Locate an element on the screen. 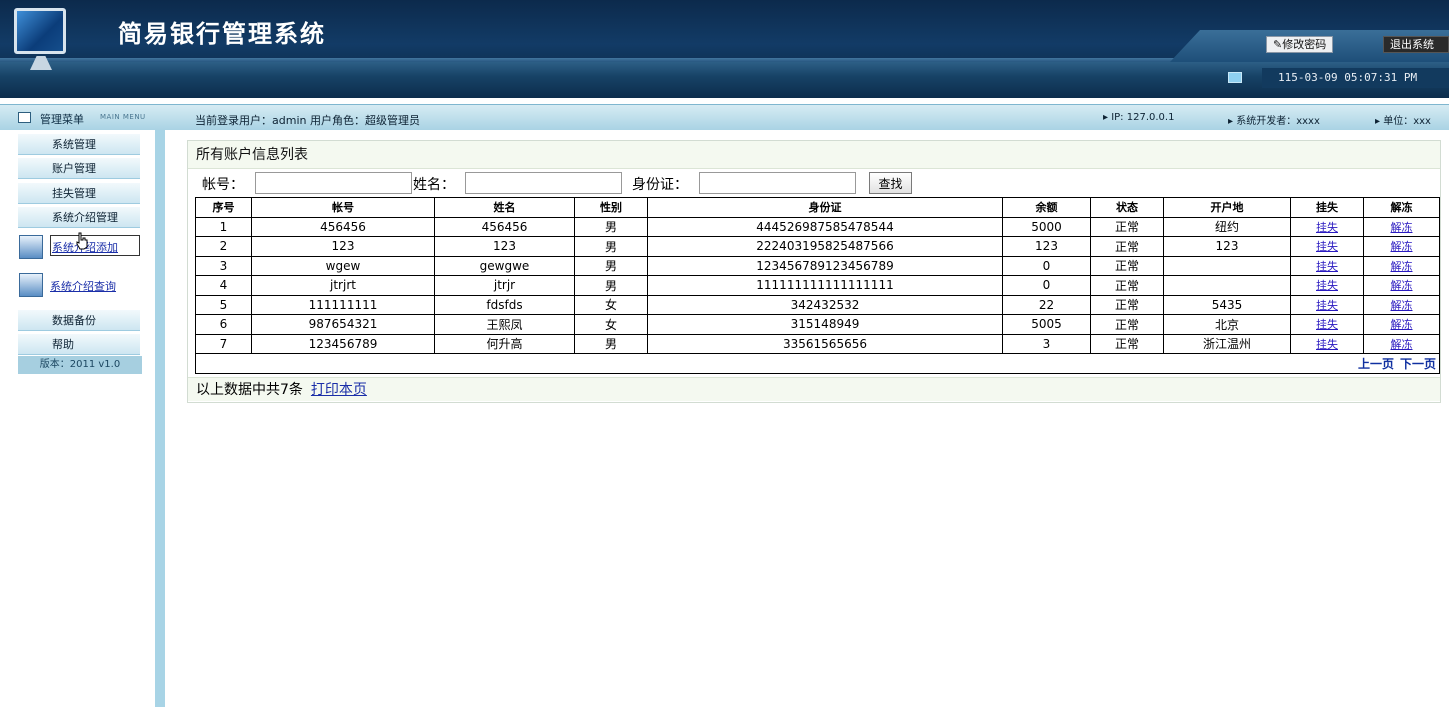 The height and width of the screenshot is (707, 1449). cell-balance: 5000 is located at coordinates (1046, 226).